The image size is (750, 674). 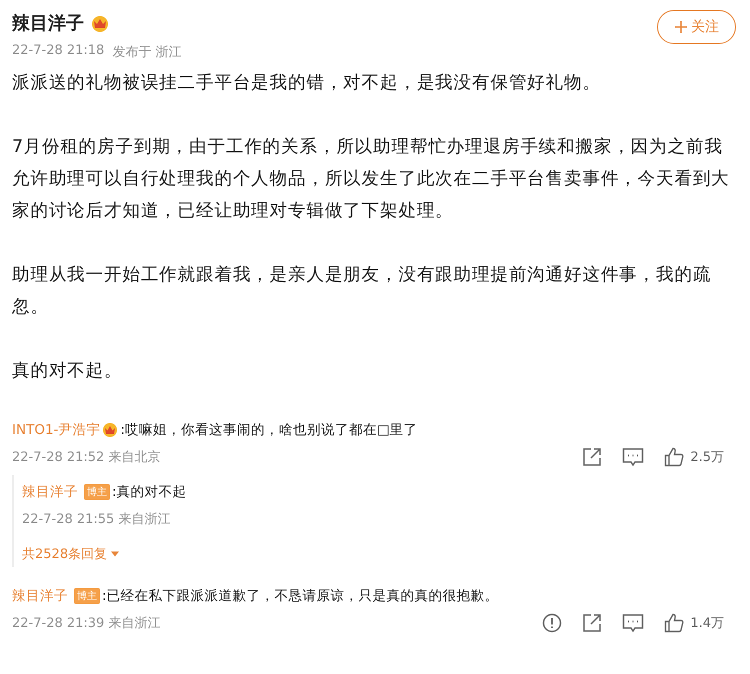 What do you see at coordinates (307, 83) in the screenshot?
I see `post-paragraph: 派派送的礼物被误挂二手平台是我的错，对不起，是我没有保管好礼物。` at bounding box center [307, 83].